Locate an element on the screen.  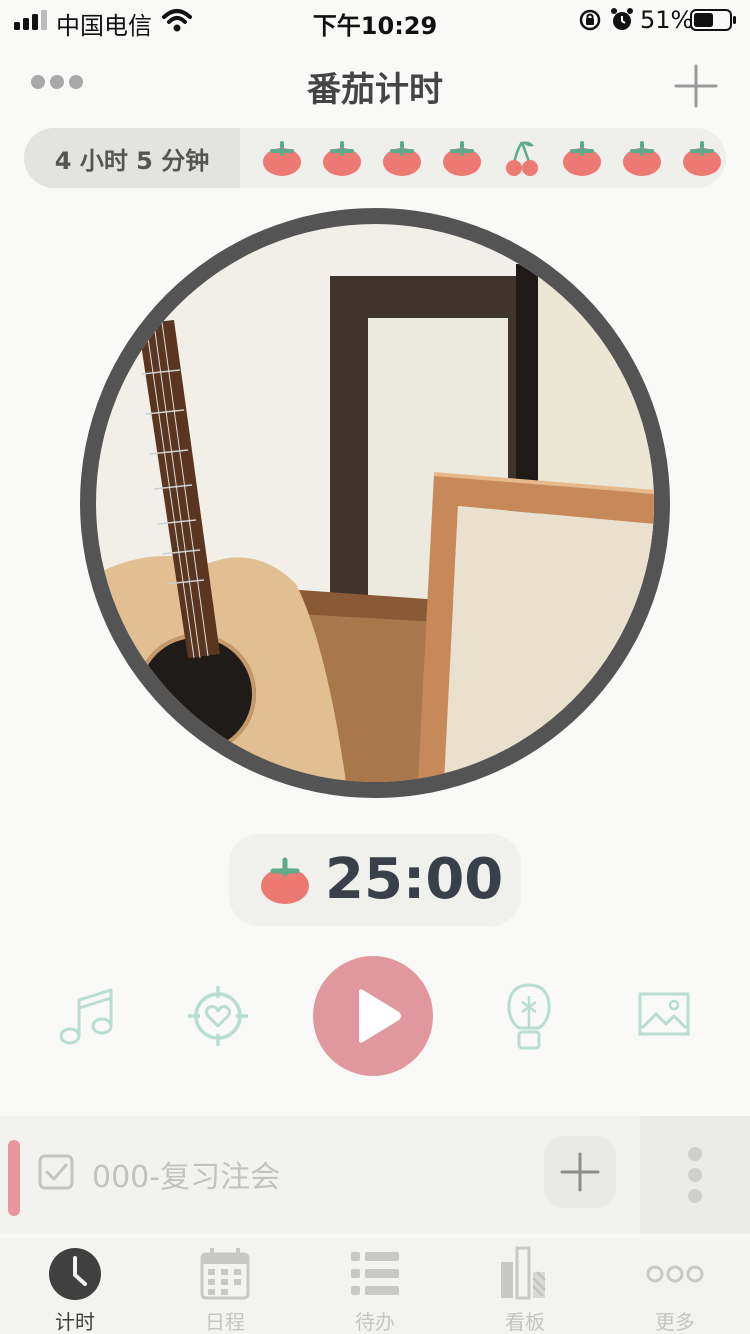
tab-label: 日程 is located at coordinates (225, 1322).